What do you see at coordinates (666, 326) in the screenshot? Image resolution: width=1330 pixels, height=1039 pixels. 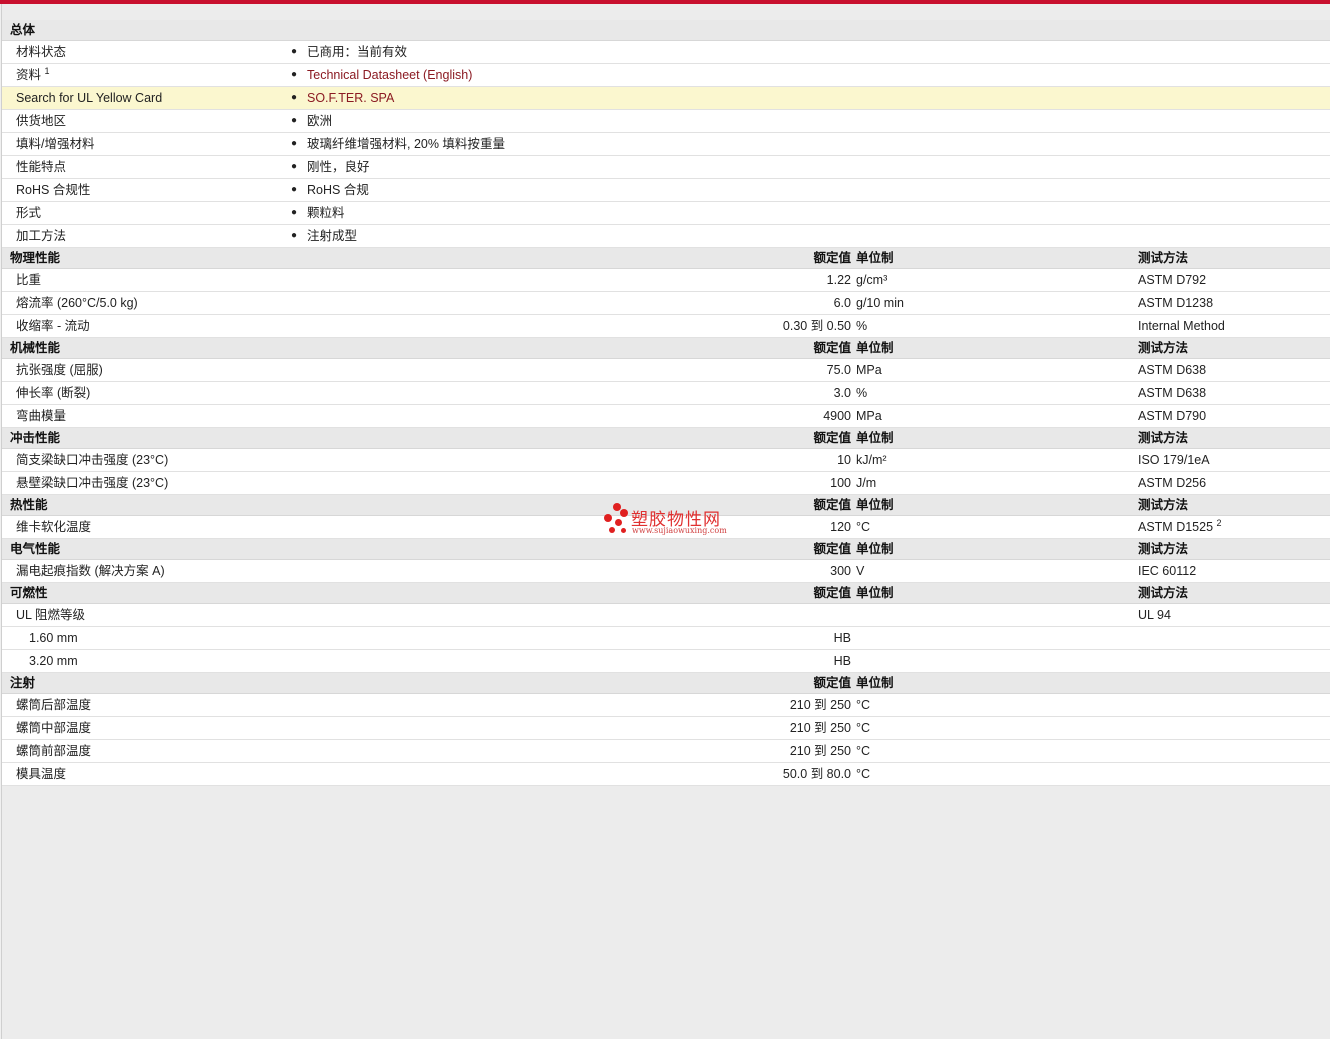 I see `table-row: 收缩率 - 流动 0.30 到 0.50% Internal Method` at bounding box center [666, 326].